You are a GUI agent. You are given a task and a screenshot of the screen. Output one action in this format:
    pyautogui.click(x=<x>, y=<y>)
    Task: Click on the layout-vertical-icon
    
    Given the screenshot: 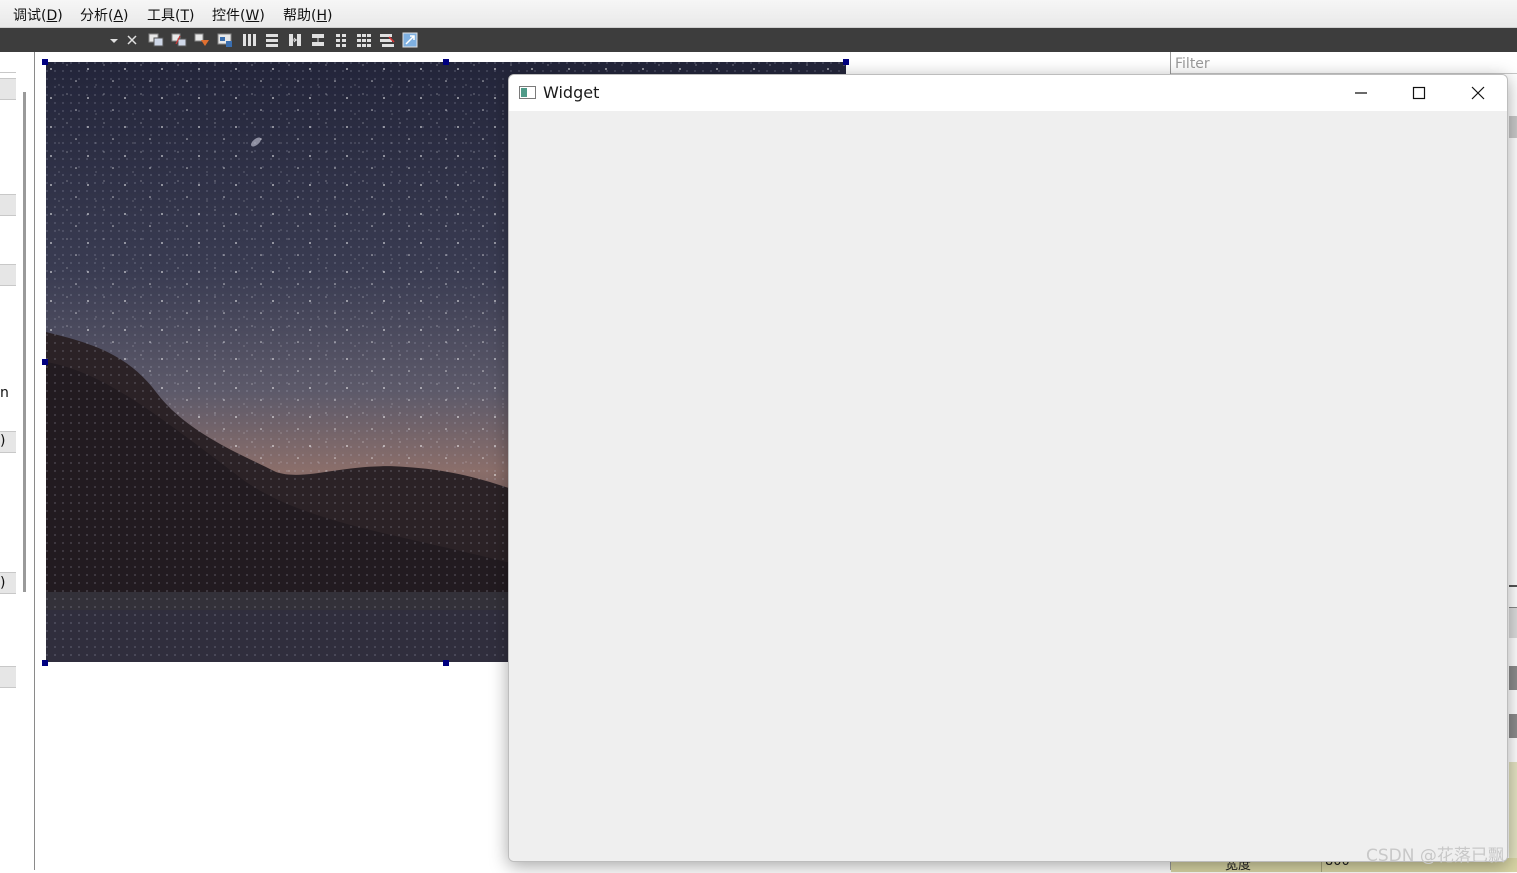 What is the action you would take?
    pyautogui.click(x=272, y=40)
    